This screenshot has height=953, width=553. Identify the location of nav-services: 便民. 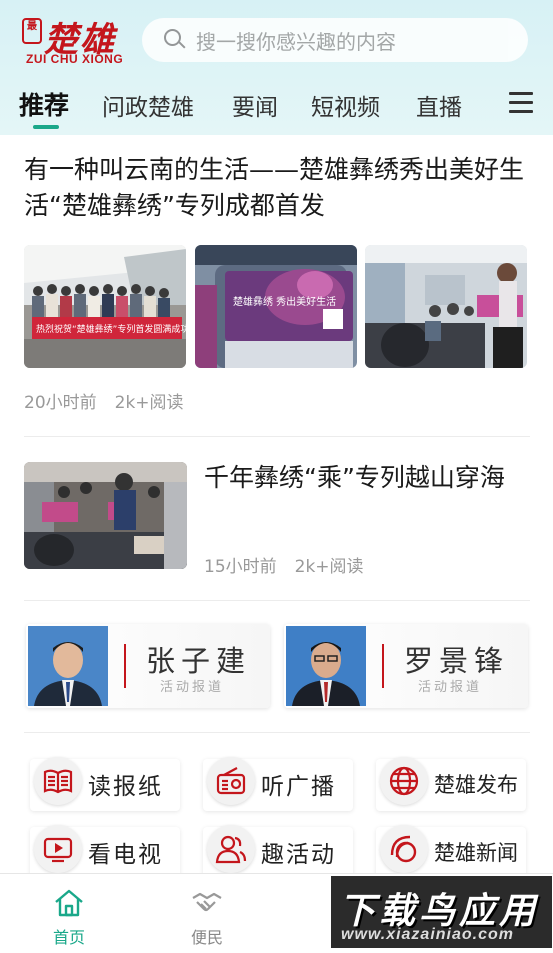
(207, 913).